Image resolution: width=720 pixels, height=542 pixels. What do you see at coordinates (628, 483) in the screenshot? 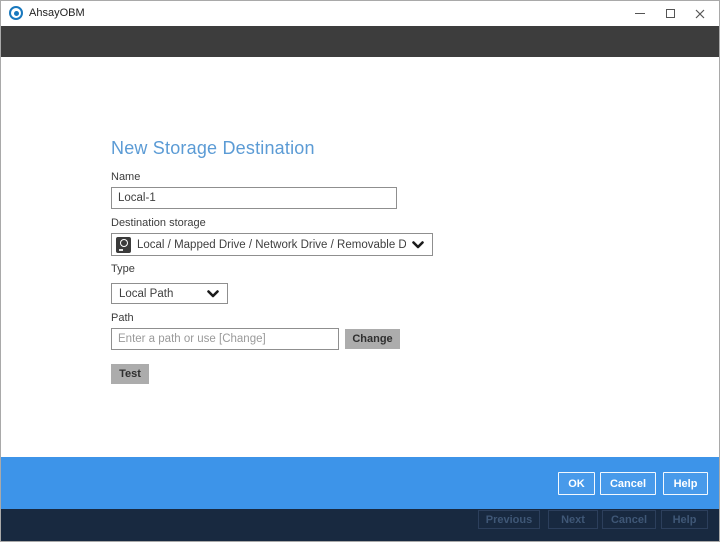
I see `cancel-button: Cancel` at bounding box center [628, 483].